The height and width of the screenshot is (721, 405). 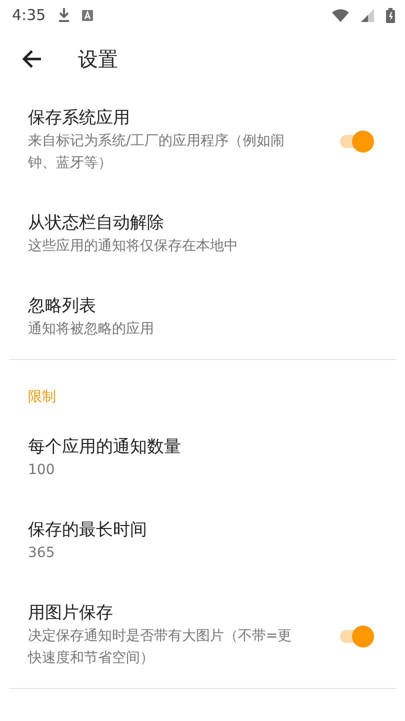 What do you see at coordinates (41, 553) in the screenshot?
I see `setting-summary: 365` at bounding box center [41, 553].